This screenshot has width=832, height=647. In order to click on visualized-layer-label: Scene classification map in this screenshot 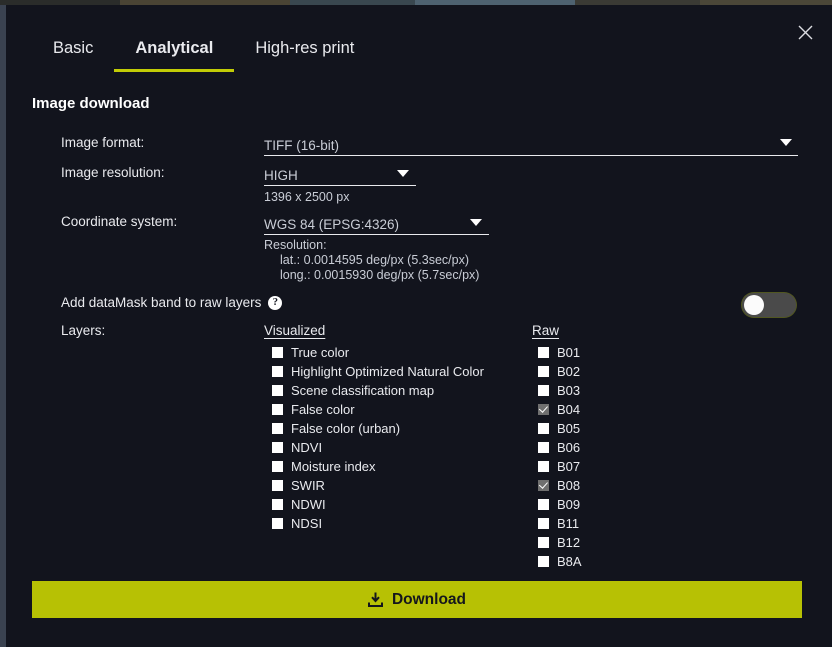, I will do `click(363, 390)`.